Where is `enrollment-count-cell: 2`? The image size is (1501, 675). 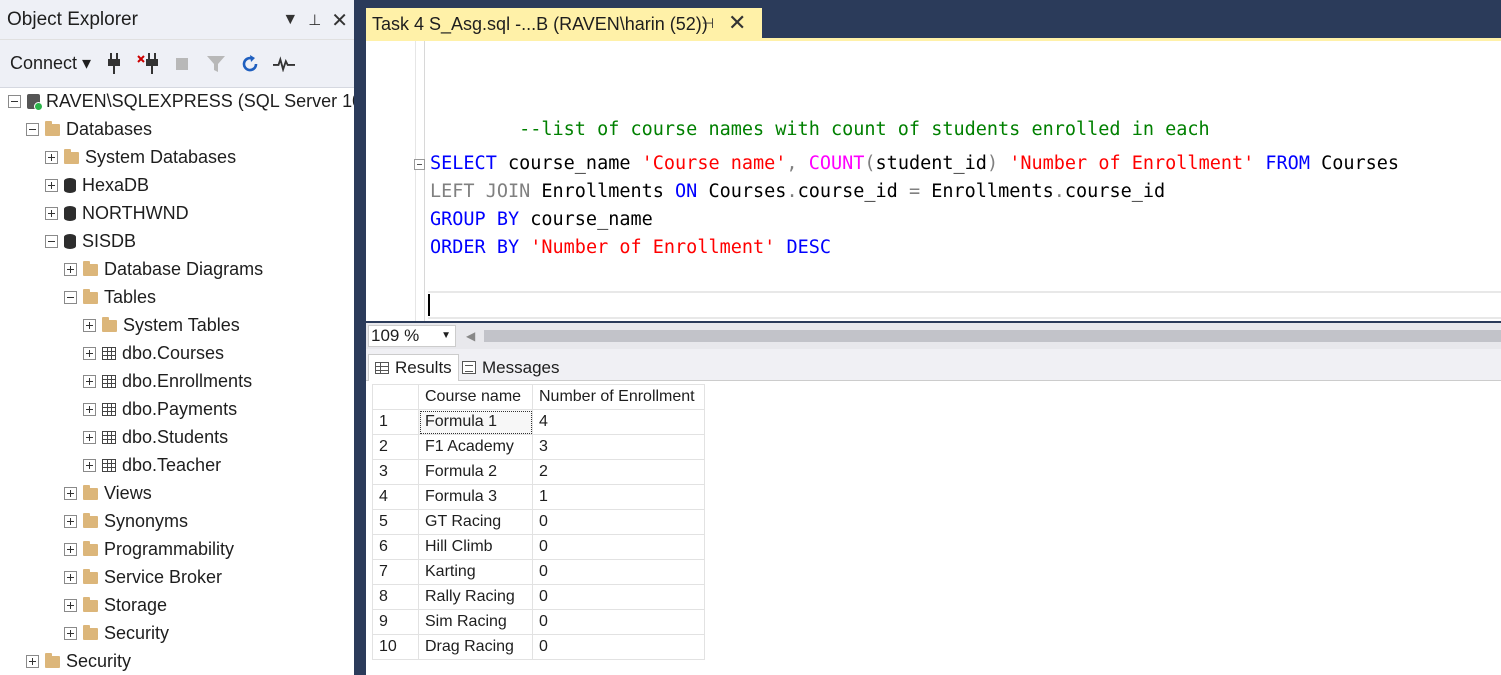
enrollment-count-cell: 2 is located at coordinates (618, 472).